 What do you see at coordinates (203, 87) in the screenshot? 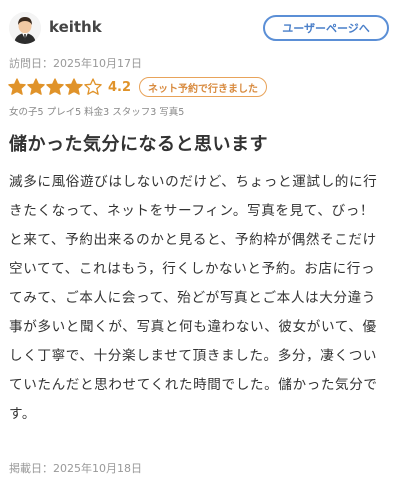
I see `net-reservation-badge: ネット予約で行きました` at bounding box center [203, 87].